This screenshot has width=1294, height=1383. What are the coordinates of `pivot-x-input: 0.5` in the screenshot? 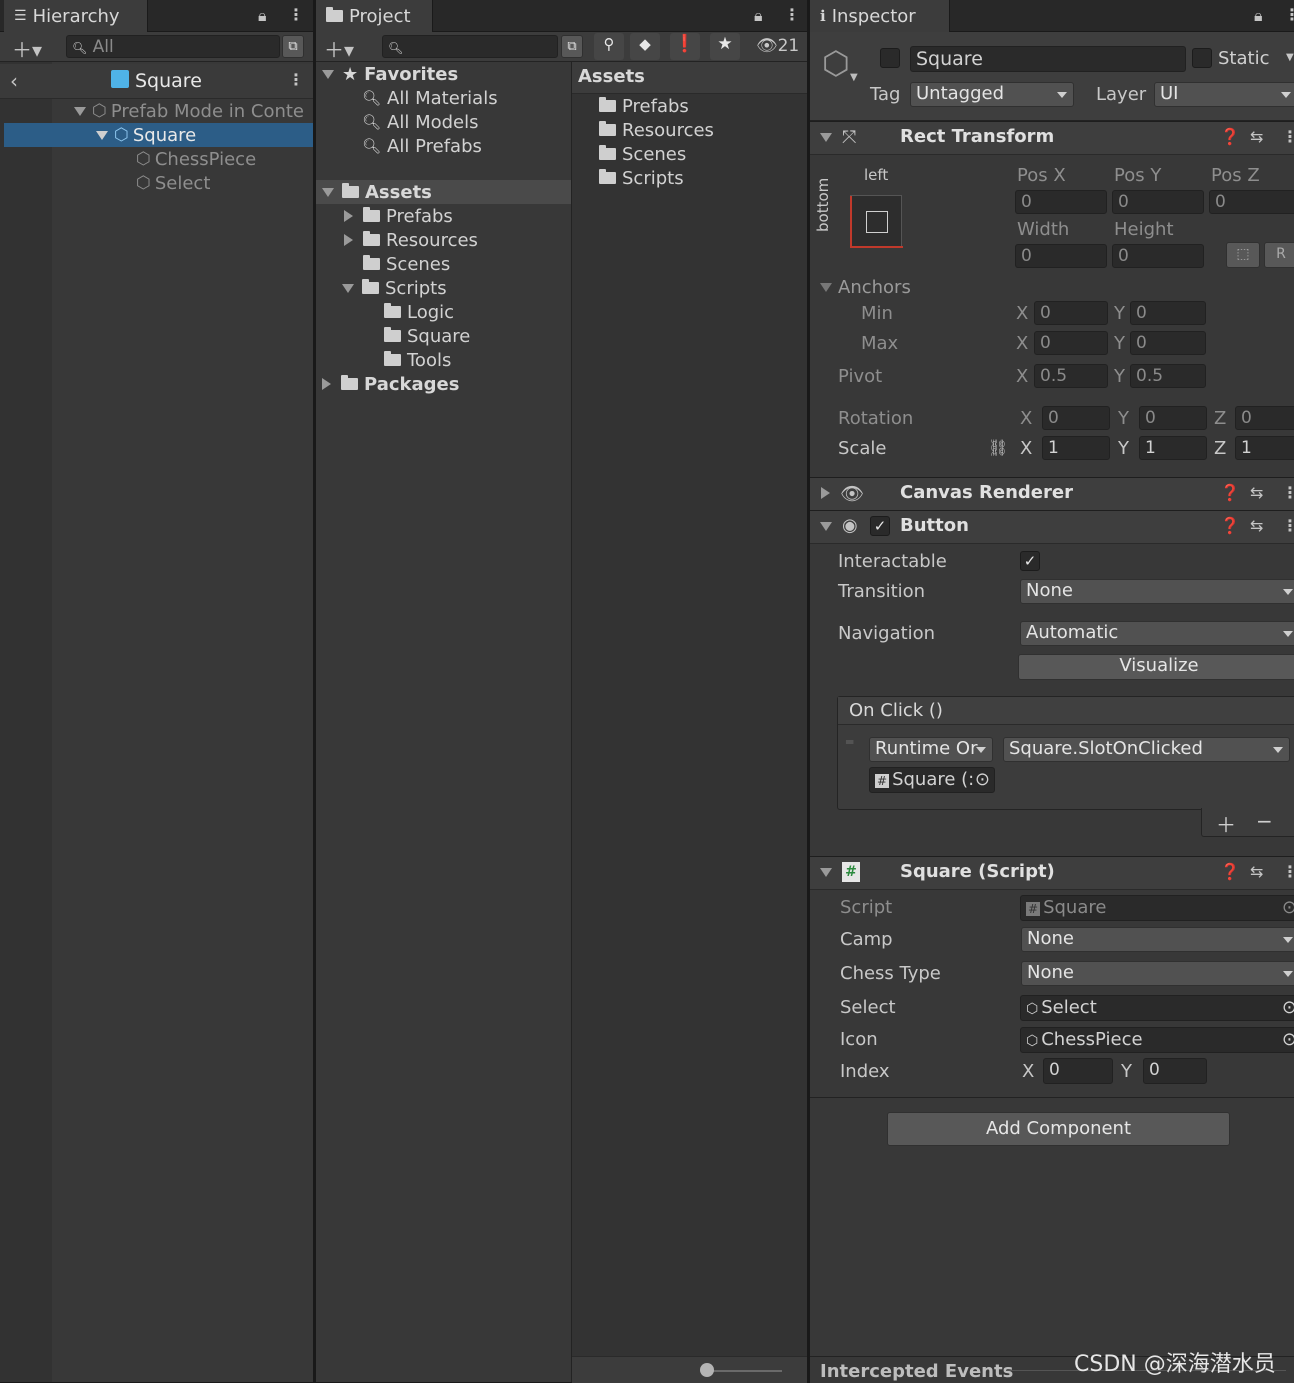 It's located at (1071, 376).